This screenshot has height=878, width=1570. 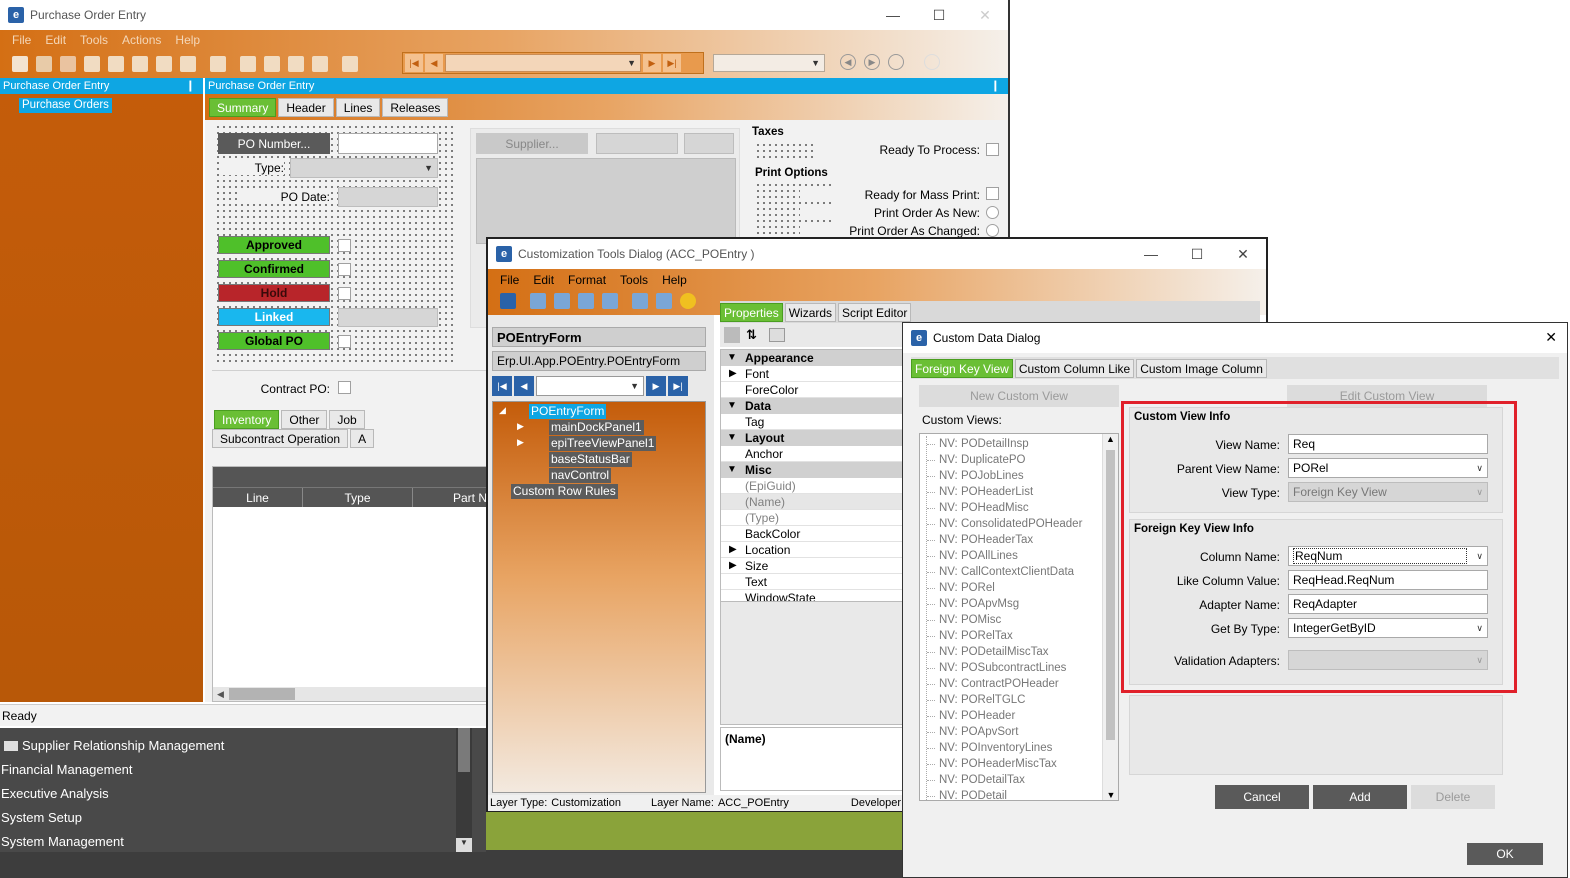 What do you see at coordinates (812, 406) in the screenshot?
I see `prop-cat-data: ▼ Data` at bounding box center [812, 406].